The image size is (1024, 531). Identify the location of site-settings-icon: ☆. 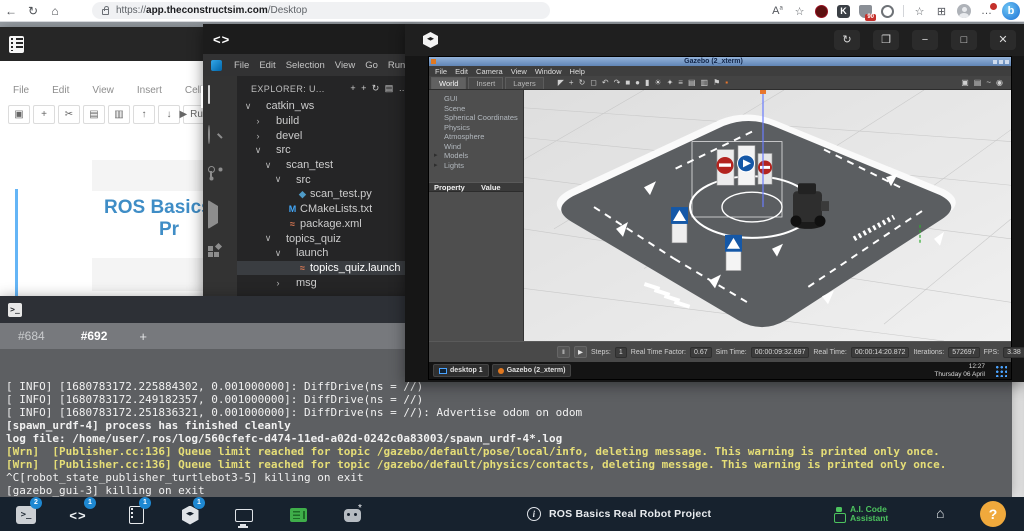
(799, 11).